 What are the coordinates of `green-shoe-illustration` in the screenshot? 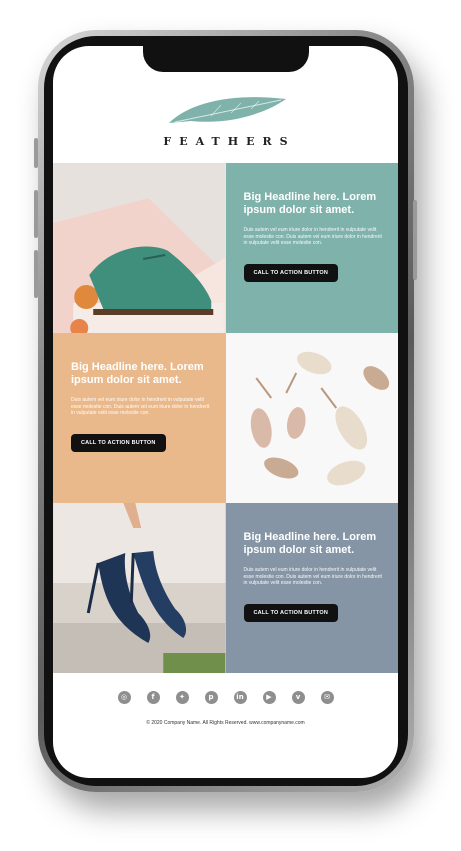 It's located at (139, 248).